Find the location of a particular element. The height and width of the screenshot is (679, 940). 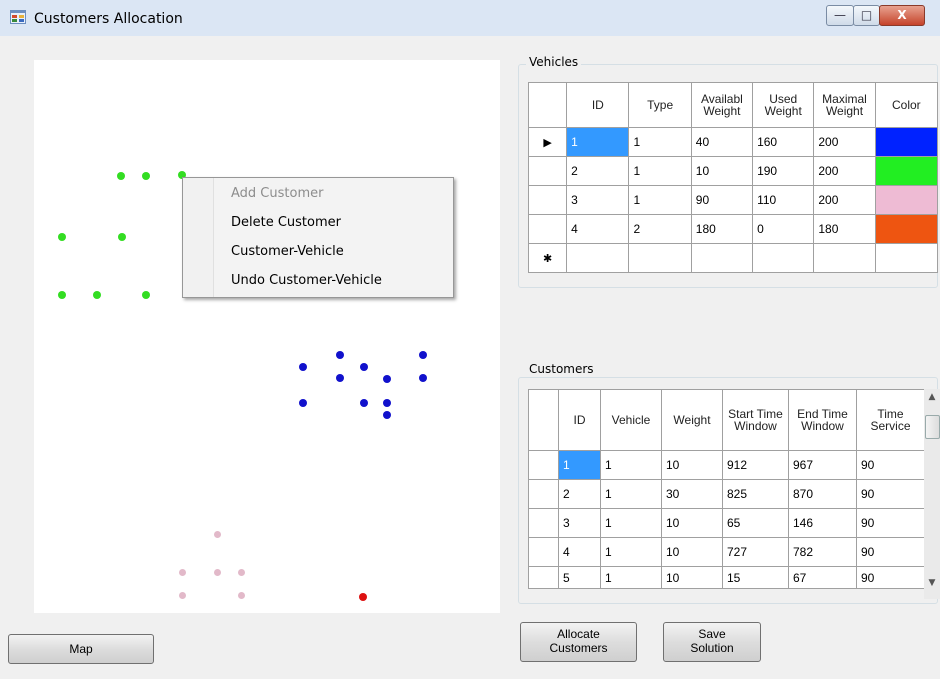

allocate-customers-button: Allocate Customers is located at coordinates (578, 642).